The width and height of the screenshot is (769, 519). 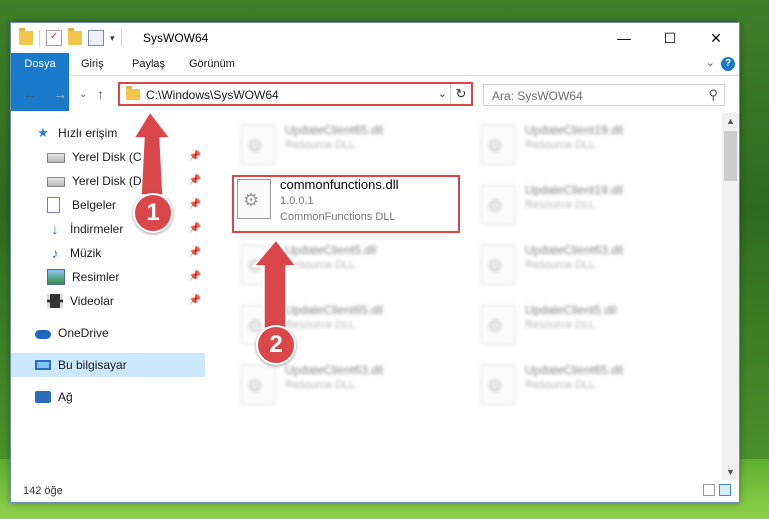 I want to click on tab-home: Giriş, so click(x=92, y=64).